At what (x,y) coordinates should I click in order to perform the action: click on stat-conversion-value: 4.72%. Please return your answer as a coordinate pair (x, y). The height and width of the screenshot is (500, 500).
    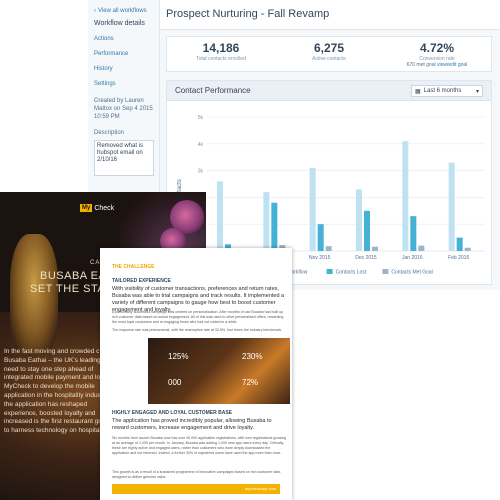
    Looking at the image, I should click on (437, 48).